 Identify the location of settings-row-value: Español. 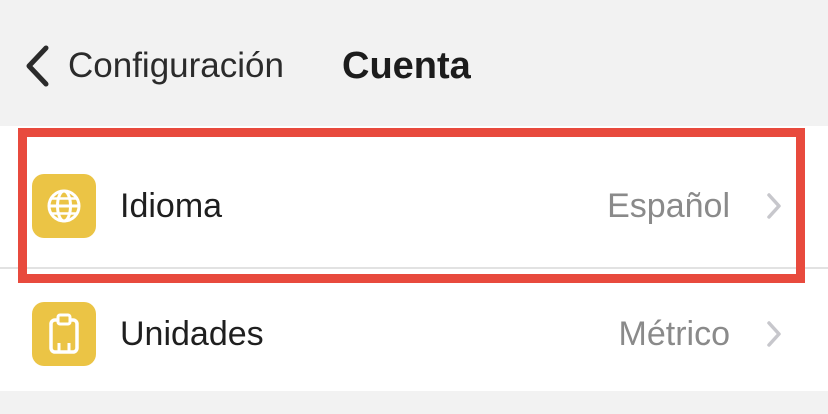
(668, 206).